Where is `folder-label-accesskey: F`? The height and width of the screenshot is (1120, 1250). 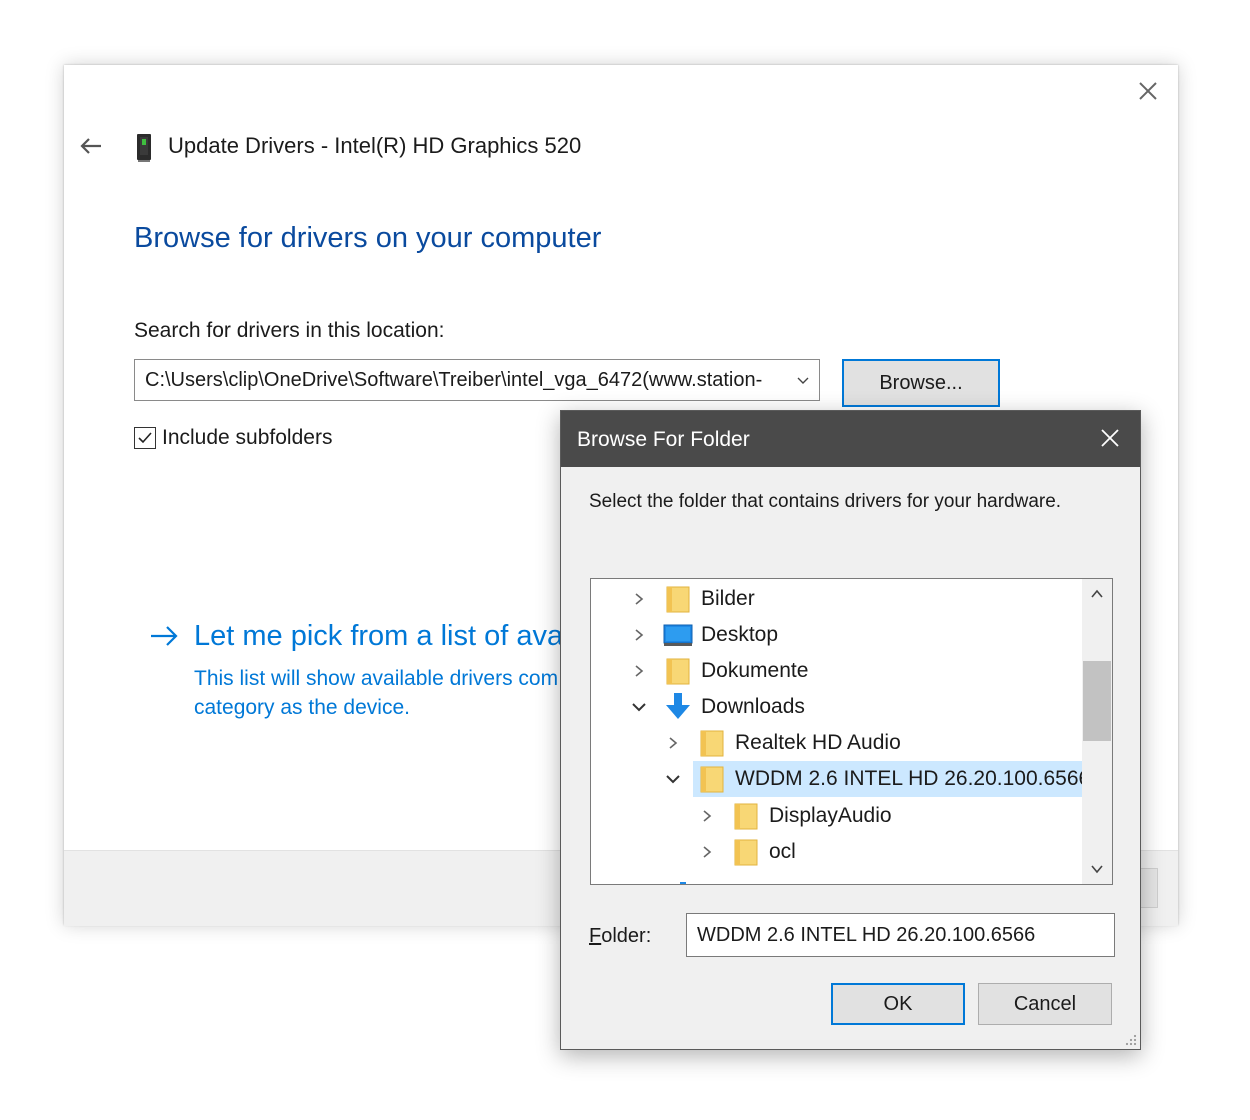
folder-label-accesskey: F is located at coordinates (595, 936).